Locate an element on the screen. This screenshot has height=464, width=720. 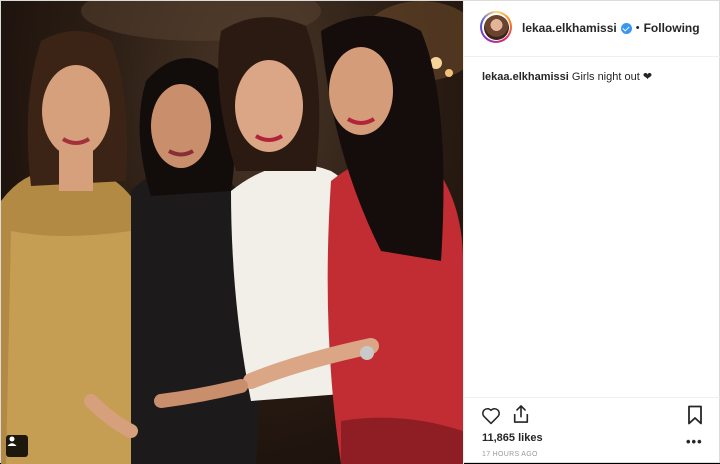
following-button: Following is located at coordinates (672, 28).